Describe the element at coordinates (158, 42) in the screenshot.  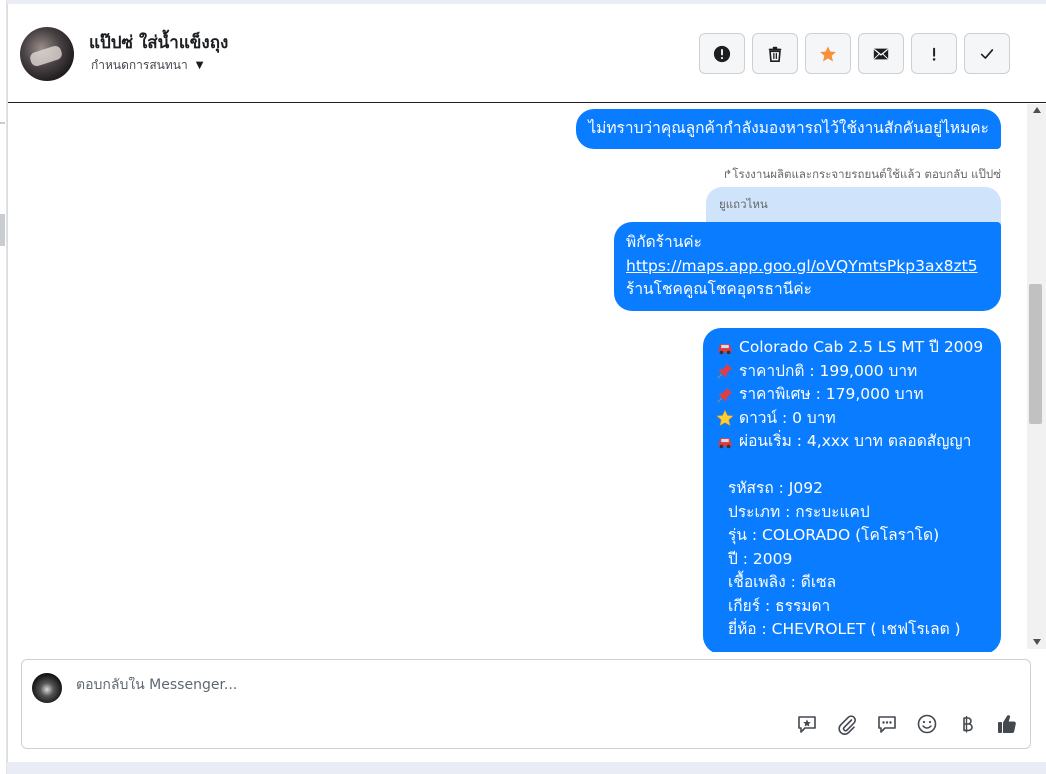
I see `contact-name: แป๊ปซ่ ใส่น้ำแข็งถุง` at that location.